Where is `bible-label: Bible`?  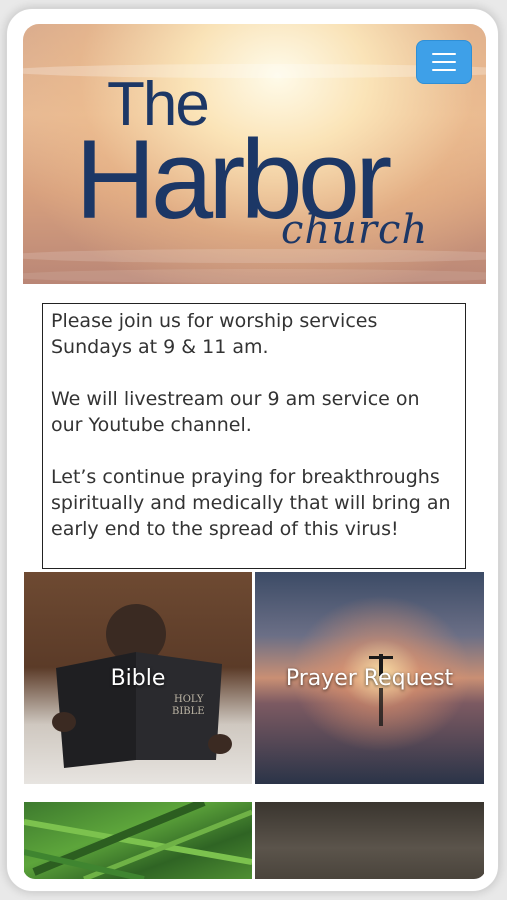
bible-label: Bible is located at coordinates (138, 678).